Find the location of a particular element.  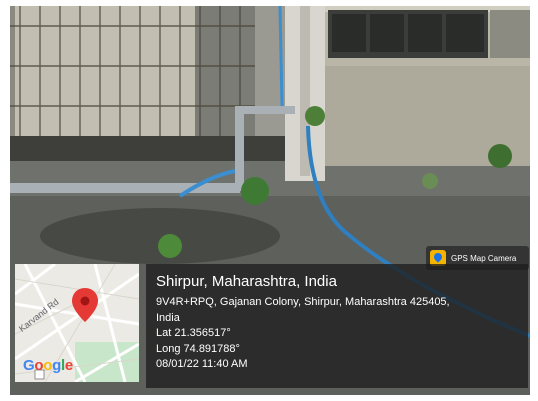

address-line-2: India is located at coordinates (168, 317).